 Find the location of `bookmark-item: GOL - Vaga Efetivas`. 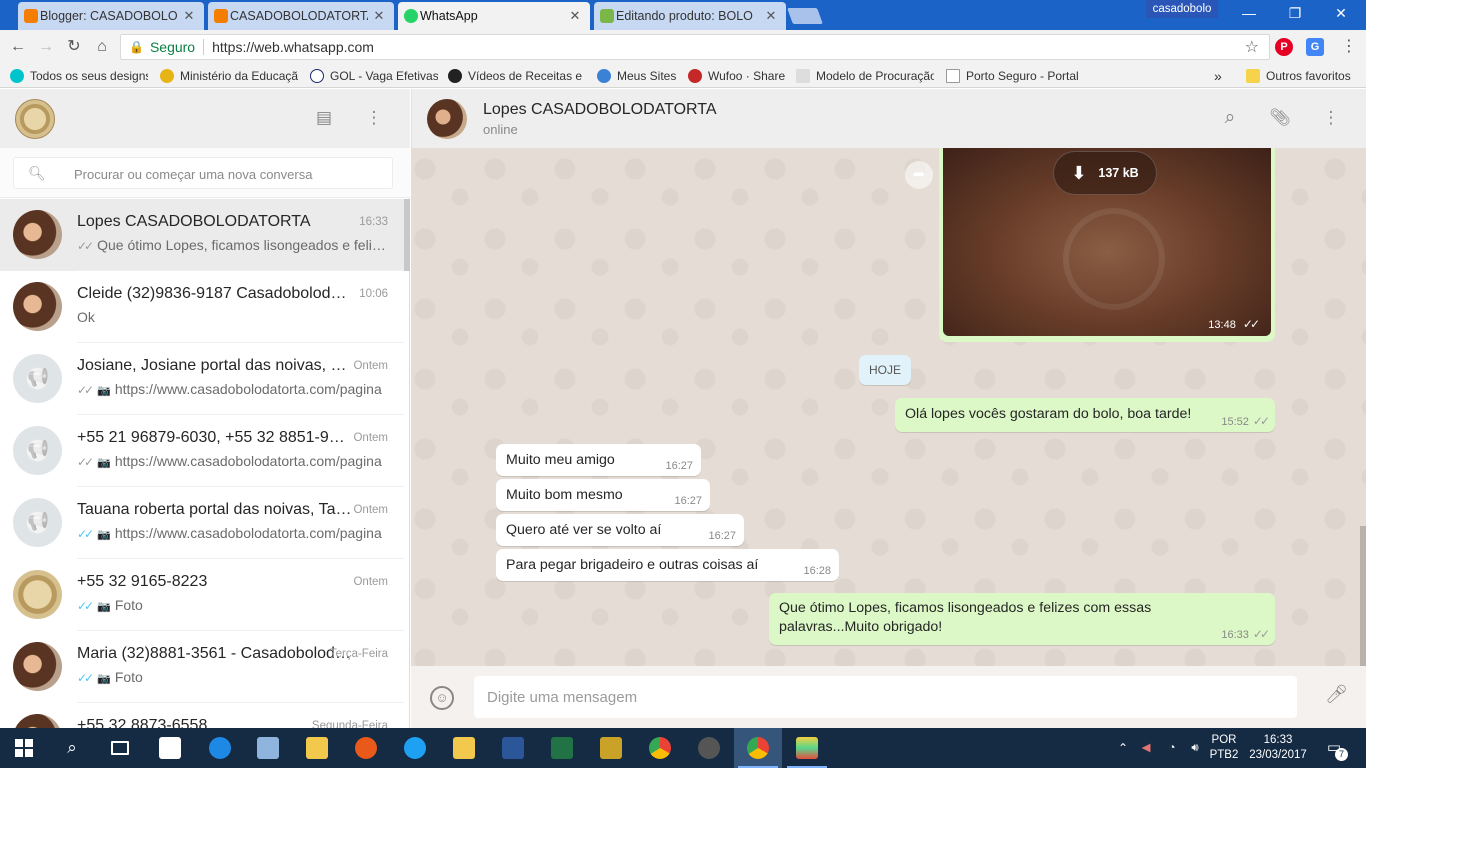

bookmark-item: GOL - Vaga Efetivas is located at coordinates (374, 75).